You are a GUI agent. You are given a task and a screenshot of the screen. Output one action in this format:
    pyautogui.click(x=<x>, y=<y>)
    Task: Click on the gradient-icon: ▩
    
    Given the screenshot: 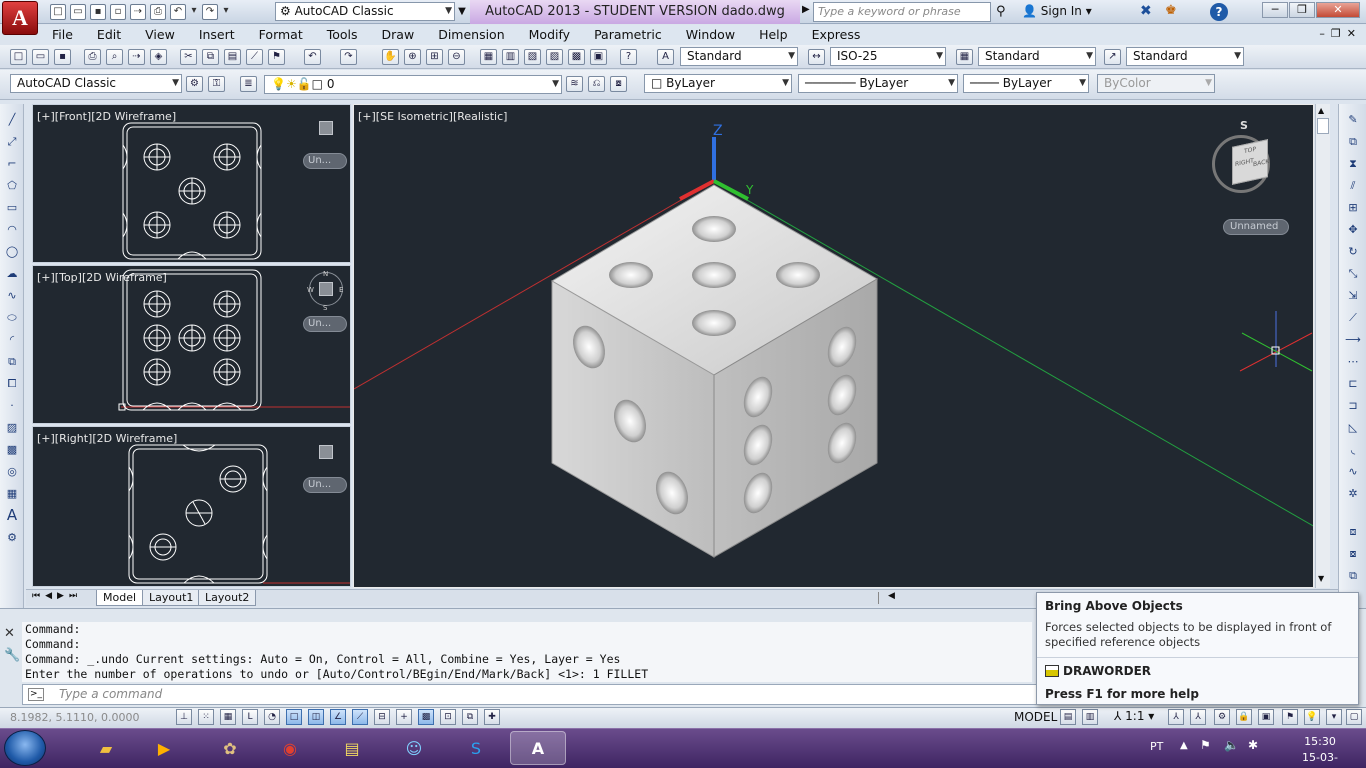 What is the action you would take?
    pyautogui.click(x=12, y=449)
    